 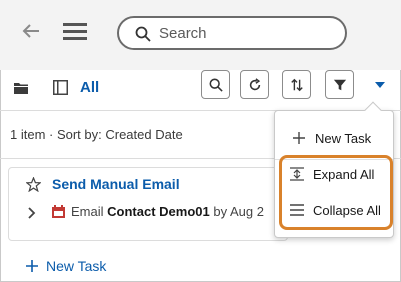 I want to click on filter-icon, so click(x=339, y=84).